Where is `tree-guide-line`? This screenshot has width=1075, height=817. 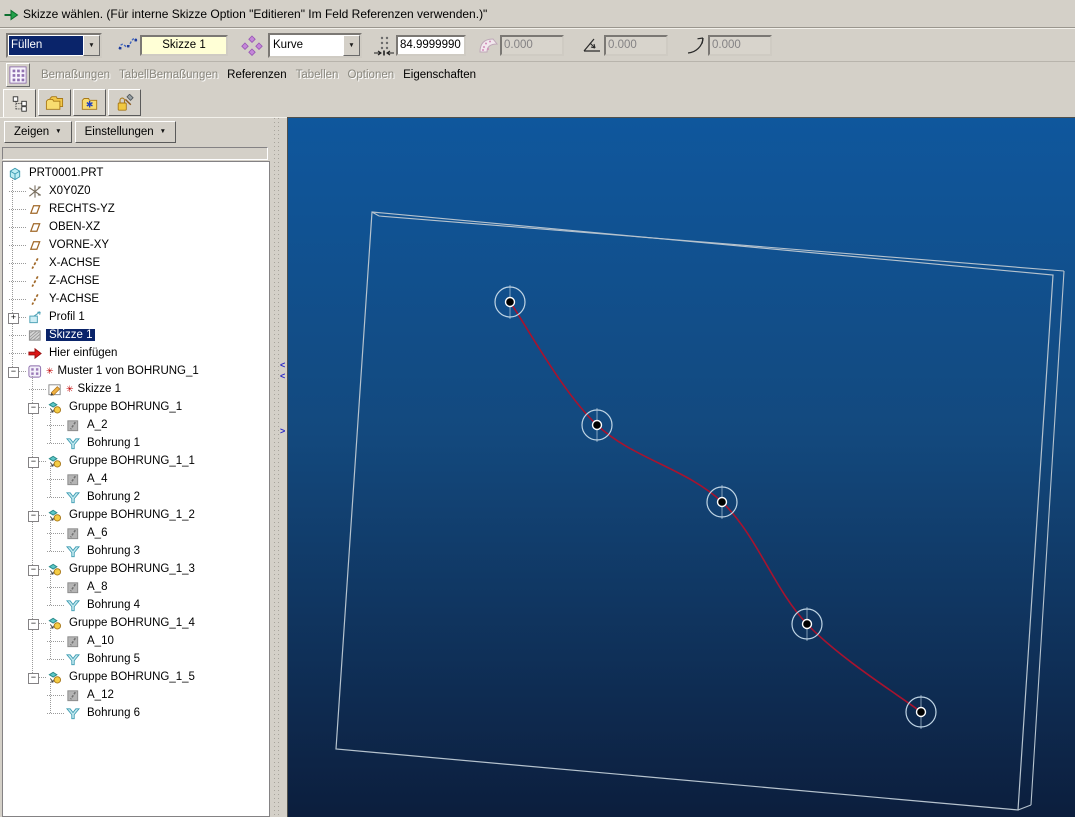 tree-guide-line is located at coordinates (51, 481).